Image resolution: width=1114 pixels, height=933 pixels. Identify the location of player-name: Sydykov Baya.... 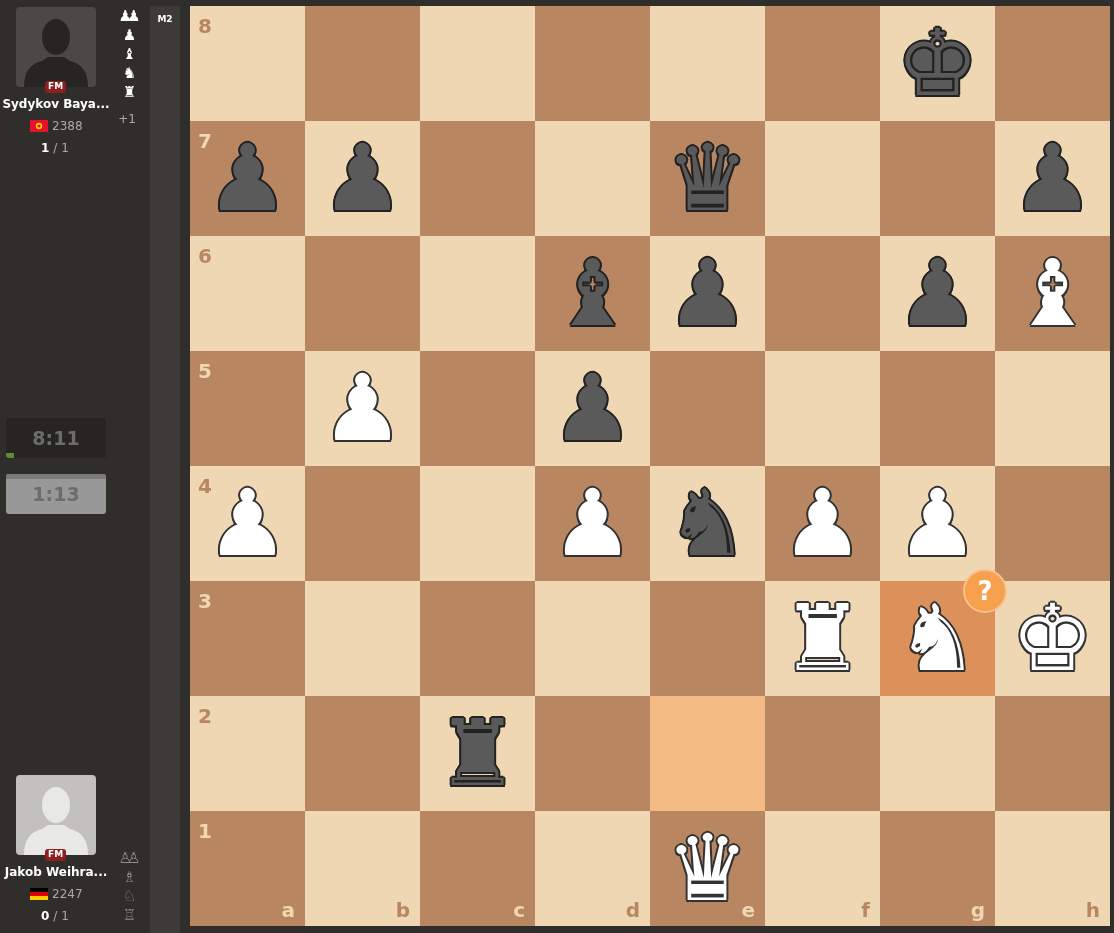
(56, 104).